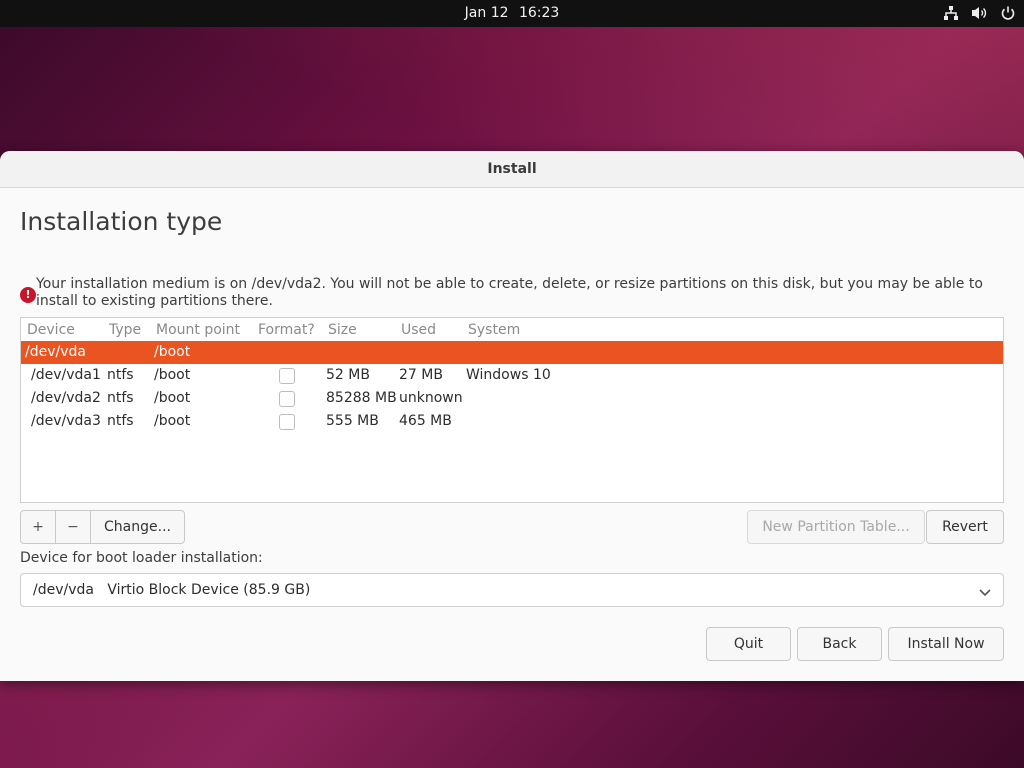 Image resolution: width=1024 pixels, height=768 pixels. What do you see at coordinates (512, 590) in the screenshot?
I see `bootloader-device-select: /dev/vda Virtio Block Device (85.9 GB)` at bounding box center [512, 590].